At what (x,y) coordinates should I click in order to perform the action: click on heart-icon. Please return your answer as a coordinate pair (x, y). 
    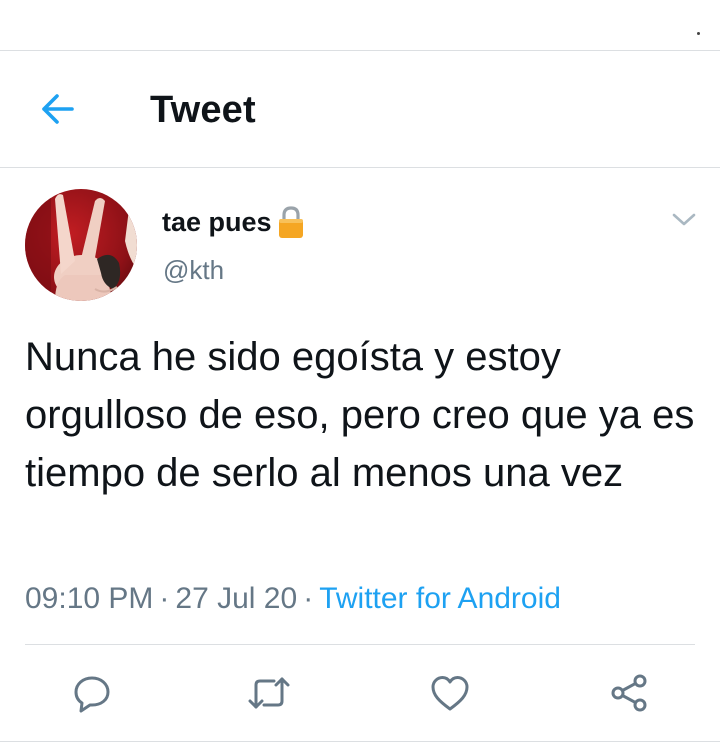
    Looking at the image, I should click on (450, 693).